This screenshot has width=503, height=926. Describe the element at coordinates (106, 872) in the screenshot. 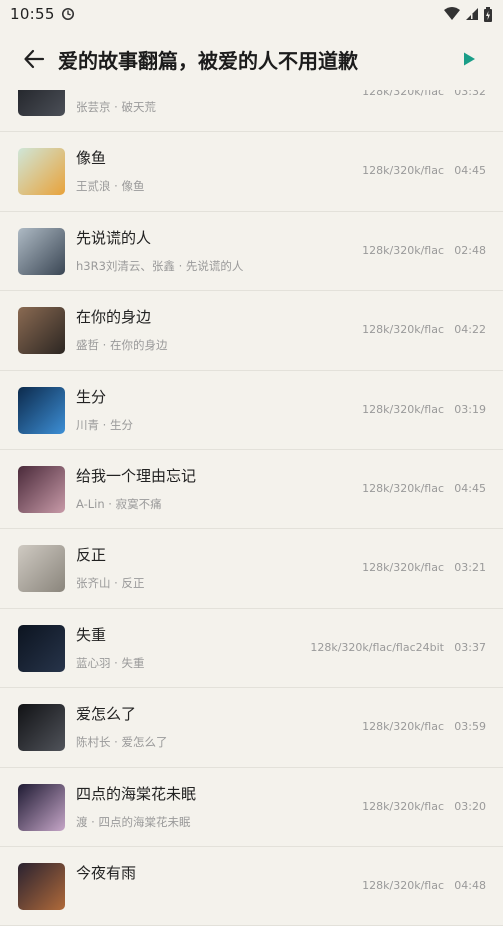

I see `song-title: 今夜有雨` at that location.